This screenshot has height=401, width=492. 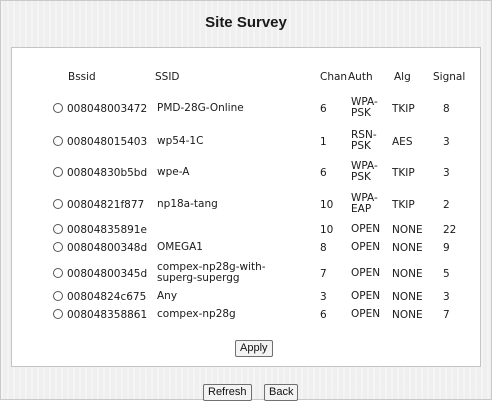 I want to click on header-bssid: Bssid, so click(x=82, y=77).